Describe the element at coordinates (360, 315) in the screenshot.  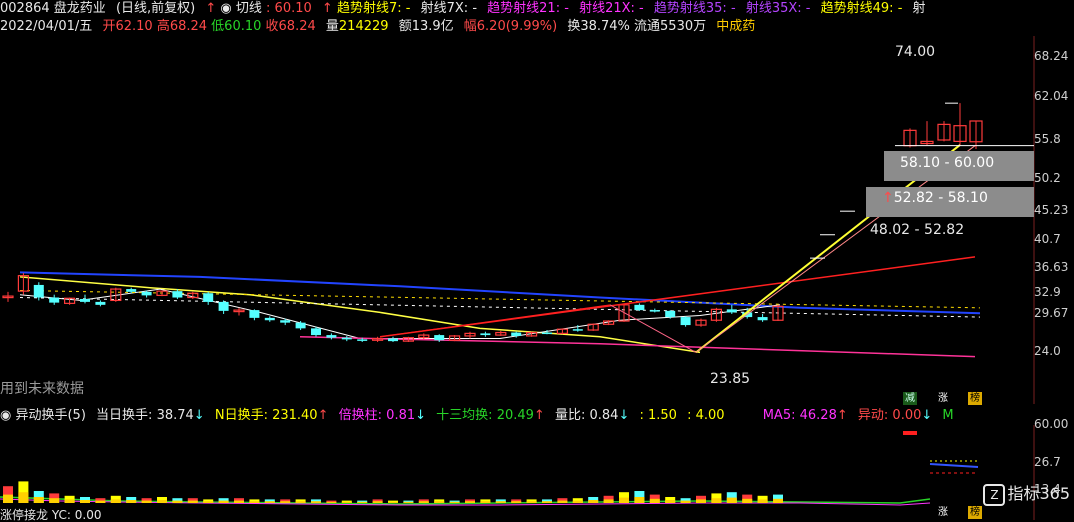
I see `yellow-ma-line` at that location.